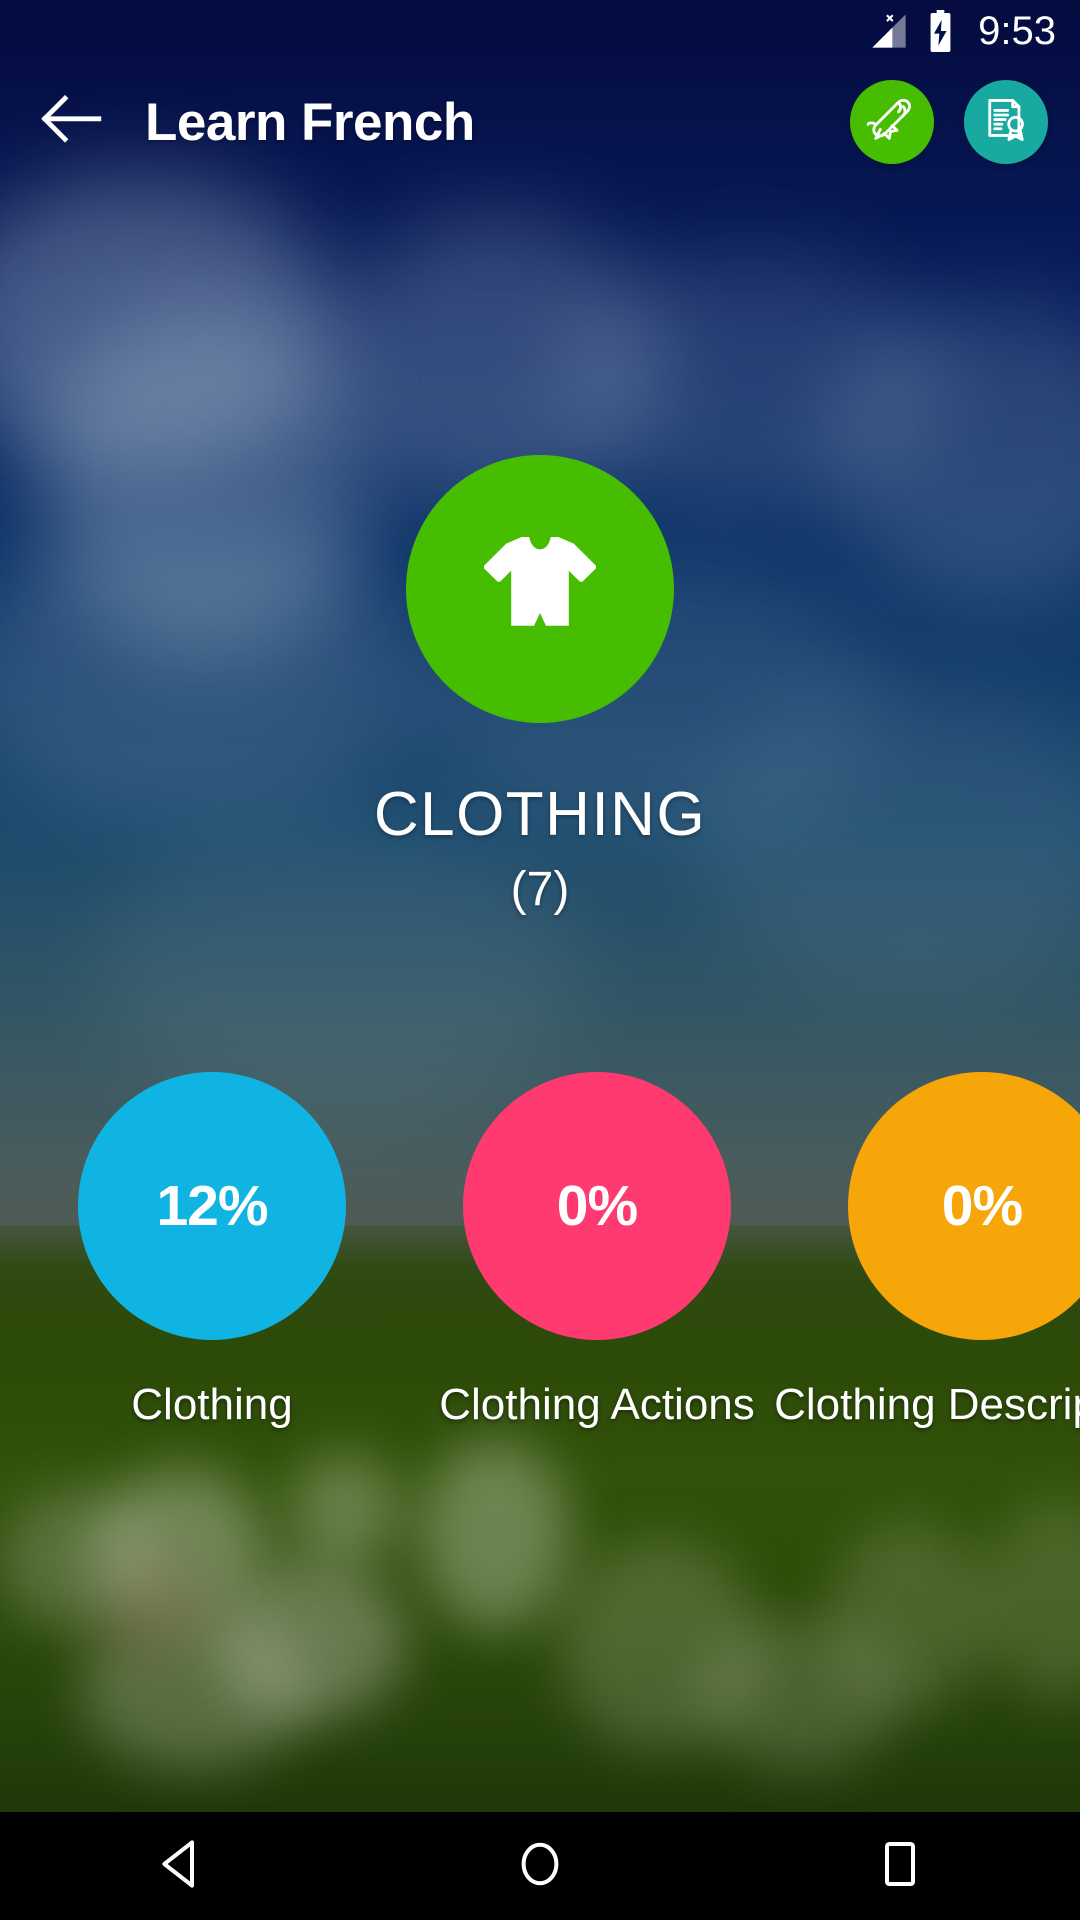 The height and width of the screenshot is (1920, 1080). I want to click on android-nav-bar, so click(540, 1866).